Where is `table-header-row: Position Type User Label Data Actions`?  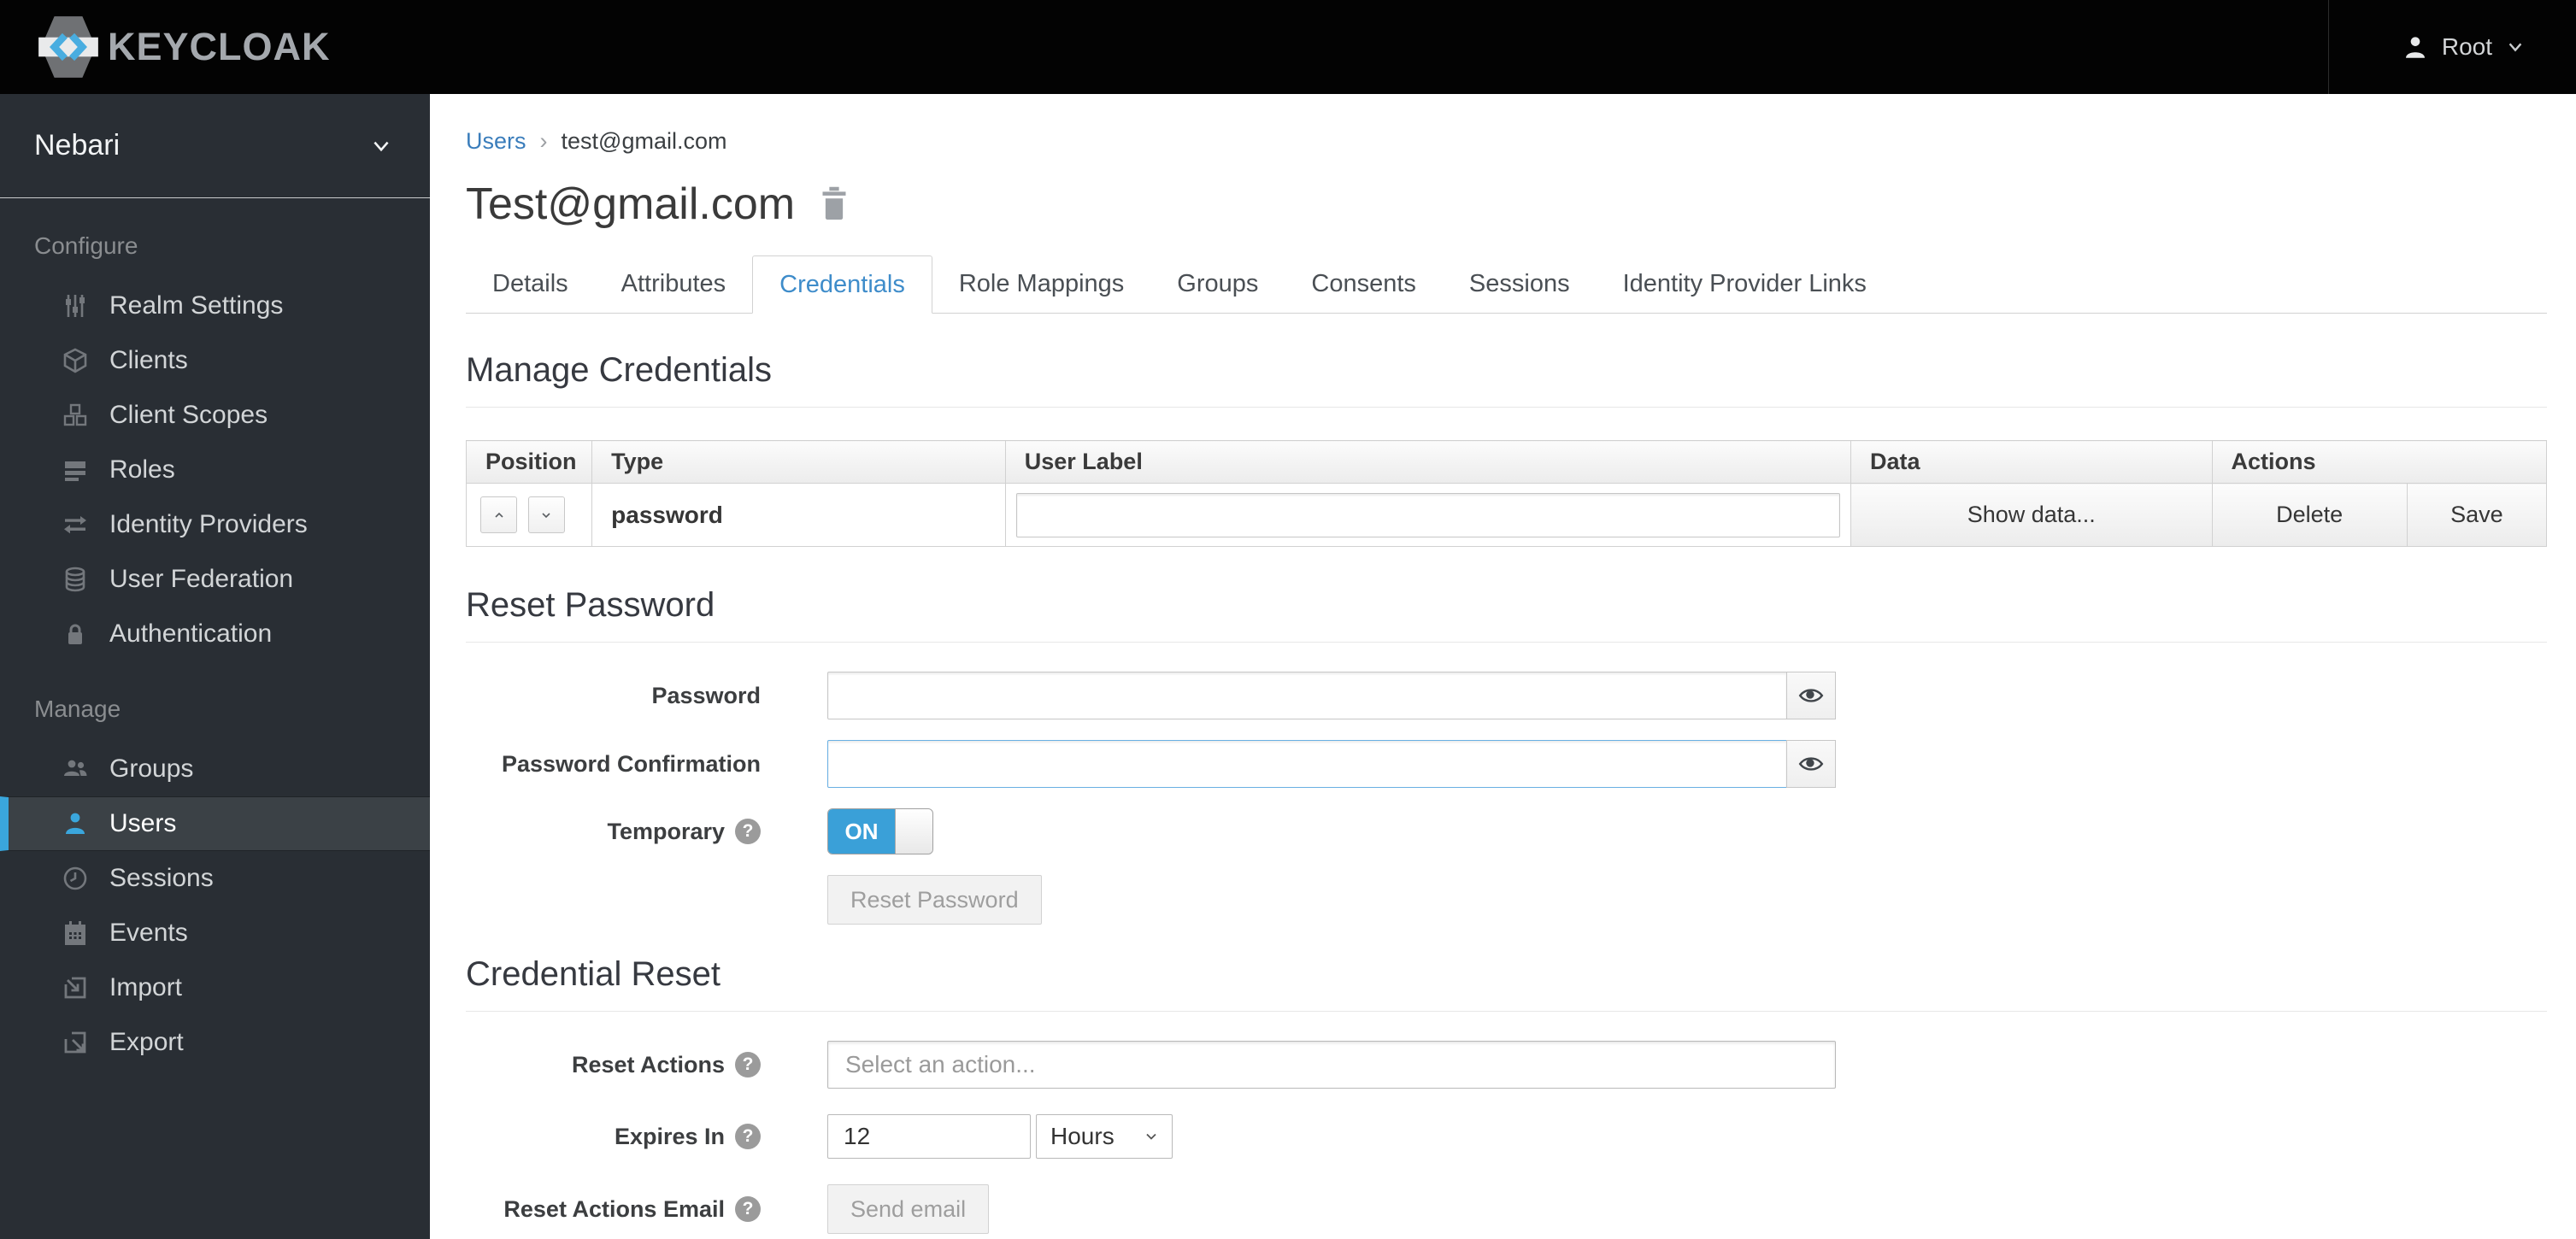 table-header-row: Position Type User Label Data Actions is located at coordinates (1506, 462).